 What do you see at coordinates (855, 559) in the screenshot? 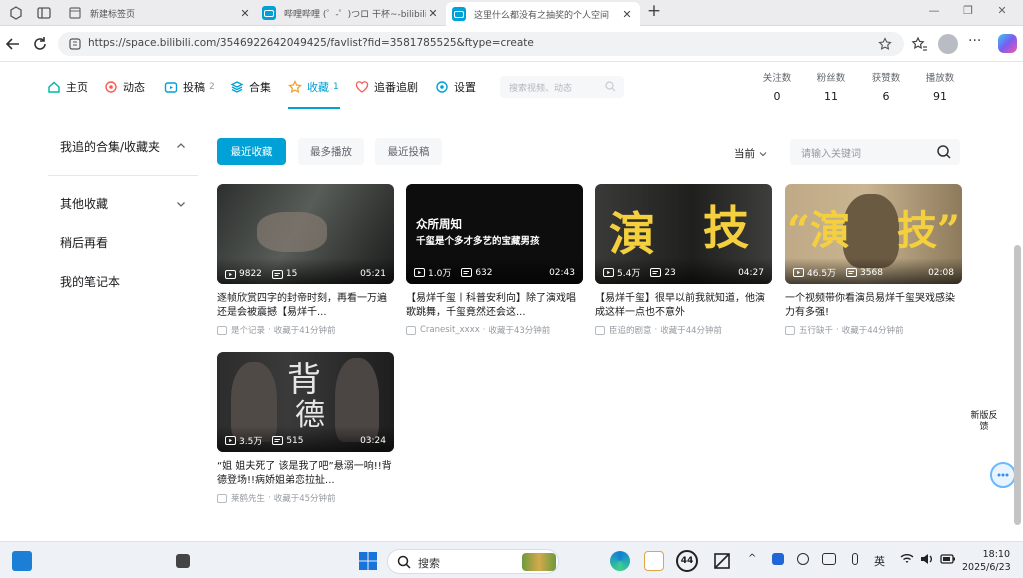
I see `microphone-icon` at bounding box center [855, 559].